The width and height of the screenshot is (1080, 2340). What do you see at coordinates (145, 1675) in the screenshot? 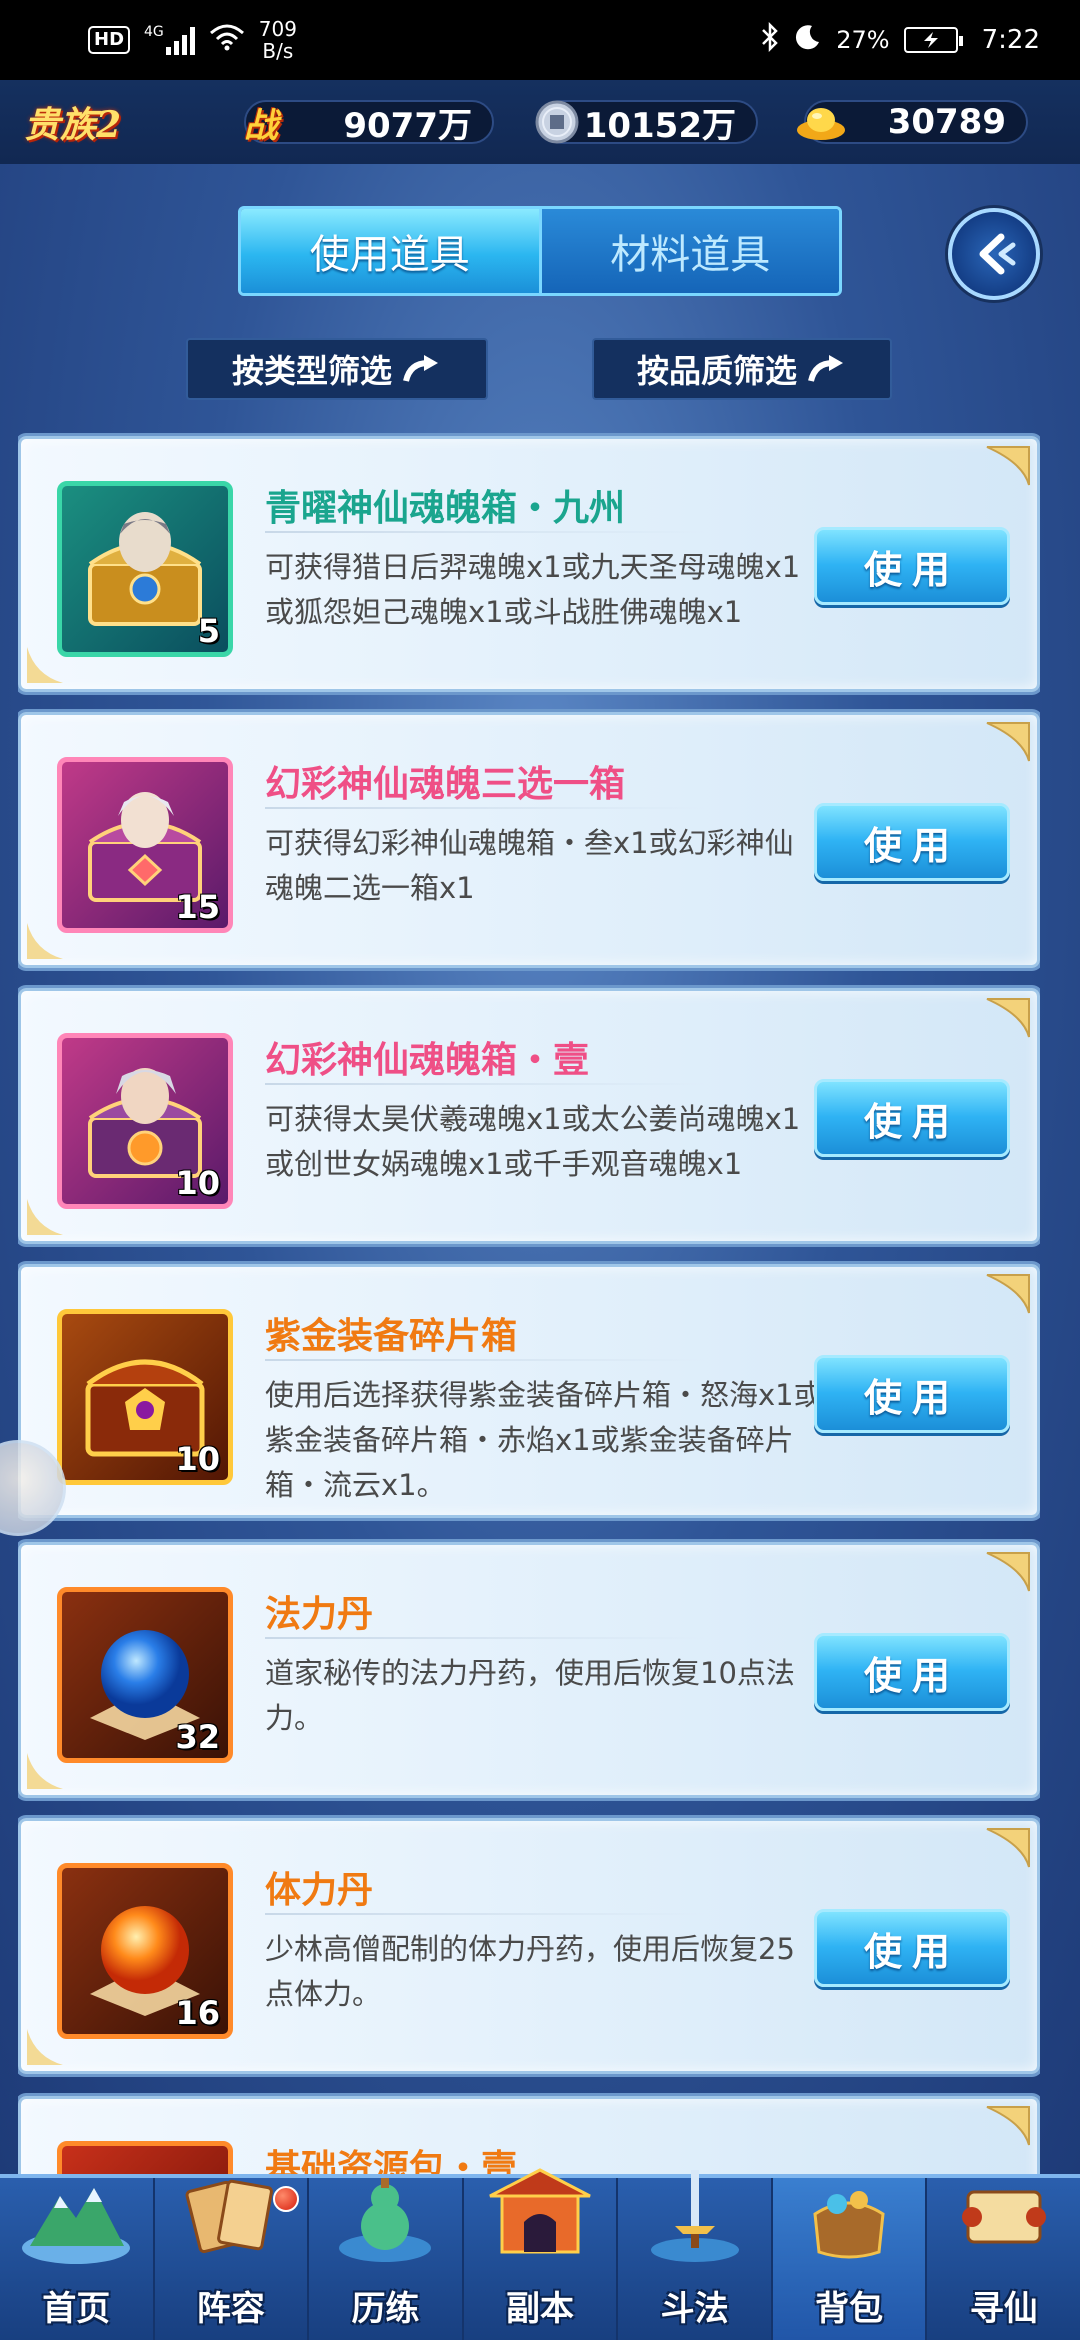
I see `item-icon: 32` at bounding box center [145, 1675].